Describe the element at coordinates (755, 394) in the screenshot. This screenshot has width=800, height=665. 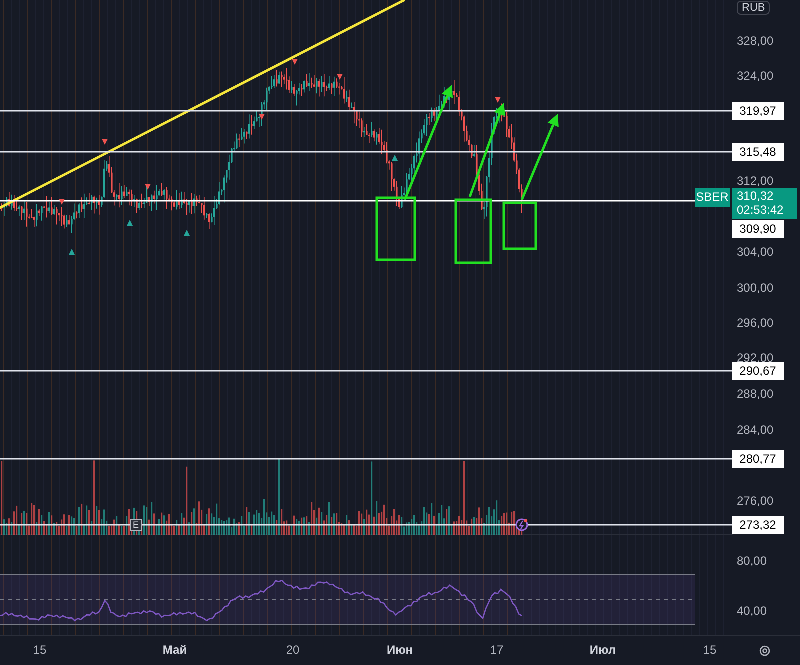
I see `price-tick: 288,00` at that location.